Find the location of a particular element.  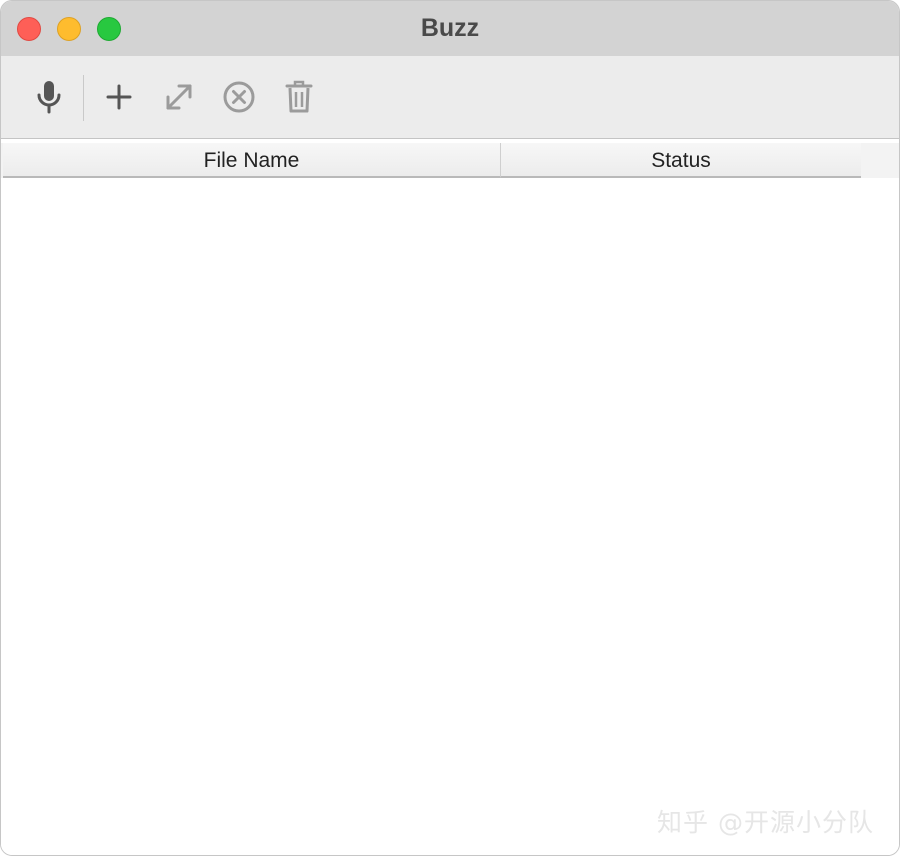

title-bar: Buzz is located at coordinates (450, 28).